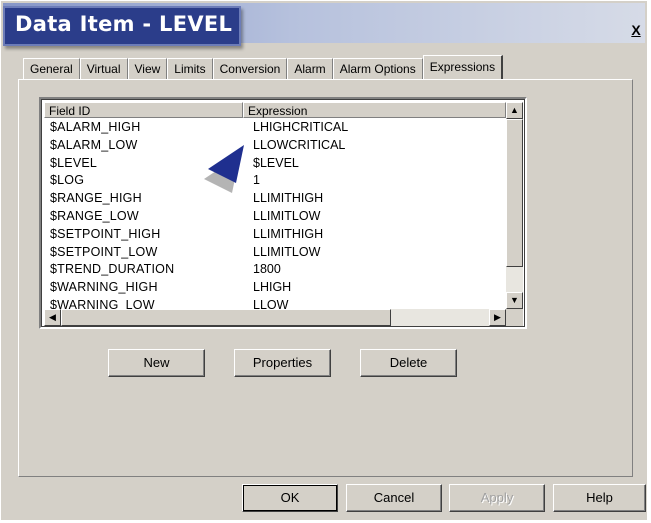 This screenshot has height=523, width=651. What do you see at coordinates (514, 110) in the screenshot?
I see `scroll-up-arrow-icon: ▲` at bounding box center [514, 110].